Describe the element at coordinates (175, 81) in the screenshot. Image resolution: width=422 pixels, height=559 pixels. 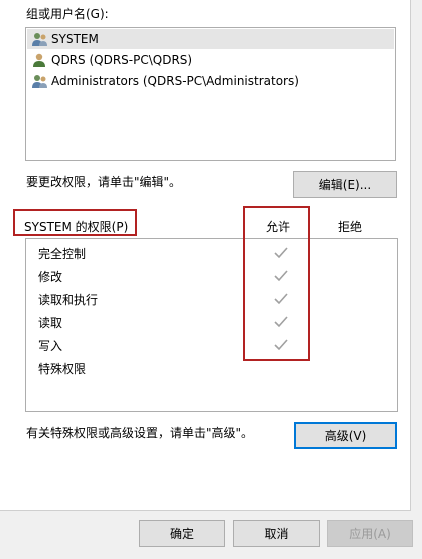
I see `user-name: Administrators (QDRS-PC\Administrators)` at that location.